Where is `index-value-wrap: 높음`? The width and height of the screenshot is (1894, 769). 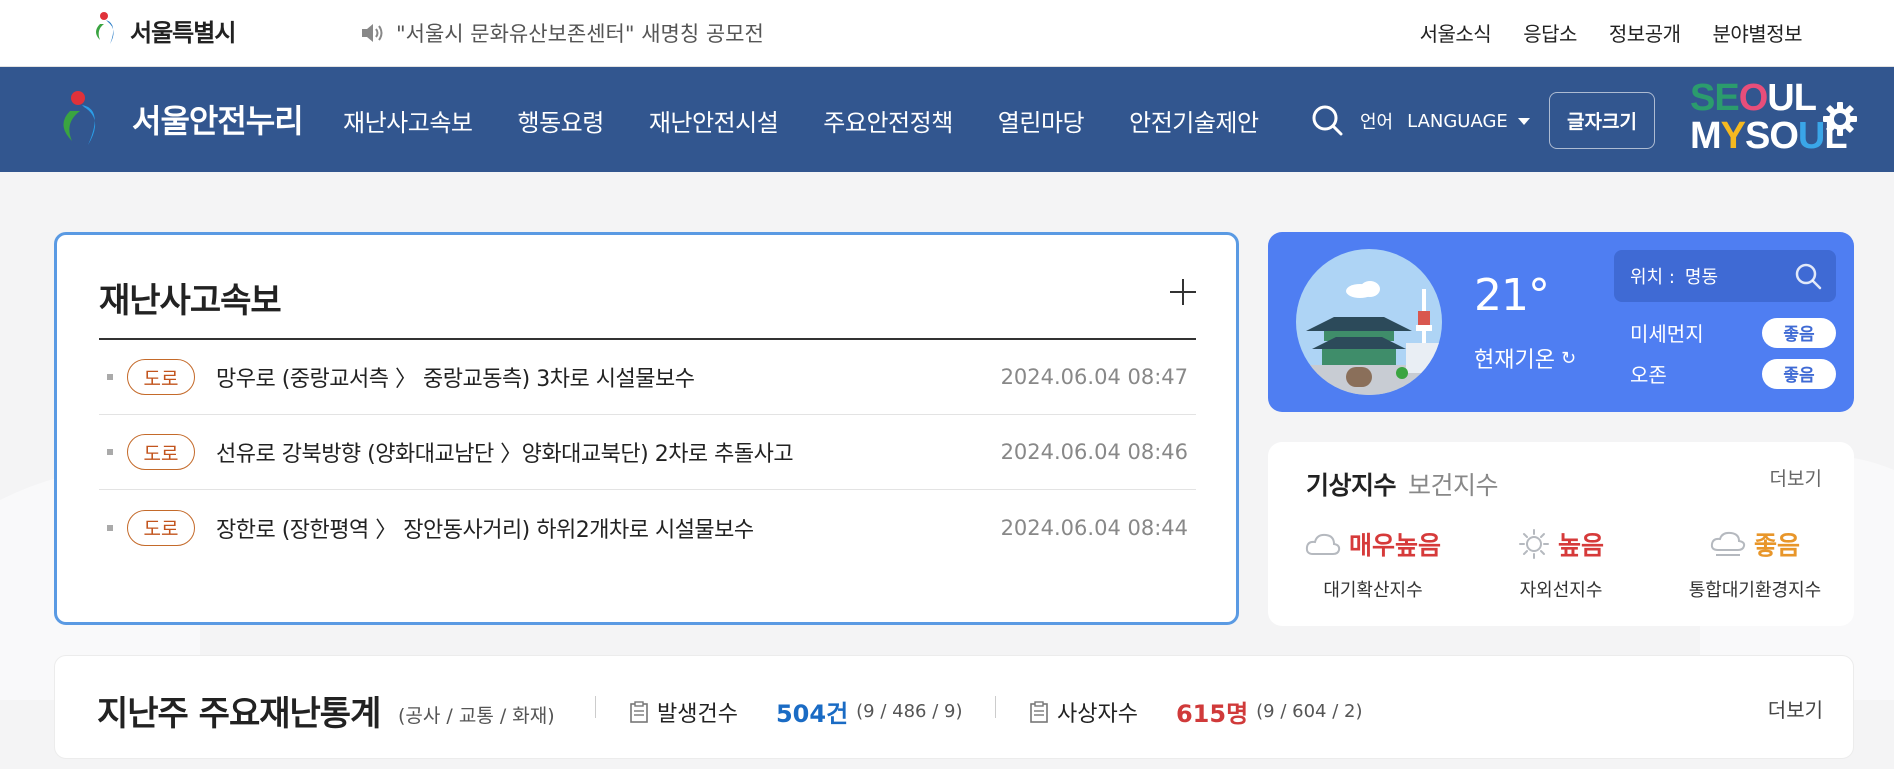 index-value-wrap: 높음 is located at coordinates (1561, 544).